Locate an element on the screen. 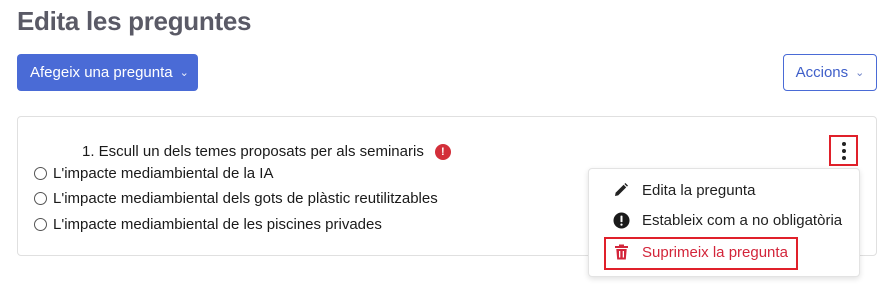  actions-button: Accions ⌄ is located at coordinates (830, 72).